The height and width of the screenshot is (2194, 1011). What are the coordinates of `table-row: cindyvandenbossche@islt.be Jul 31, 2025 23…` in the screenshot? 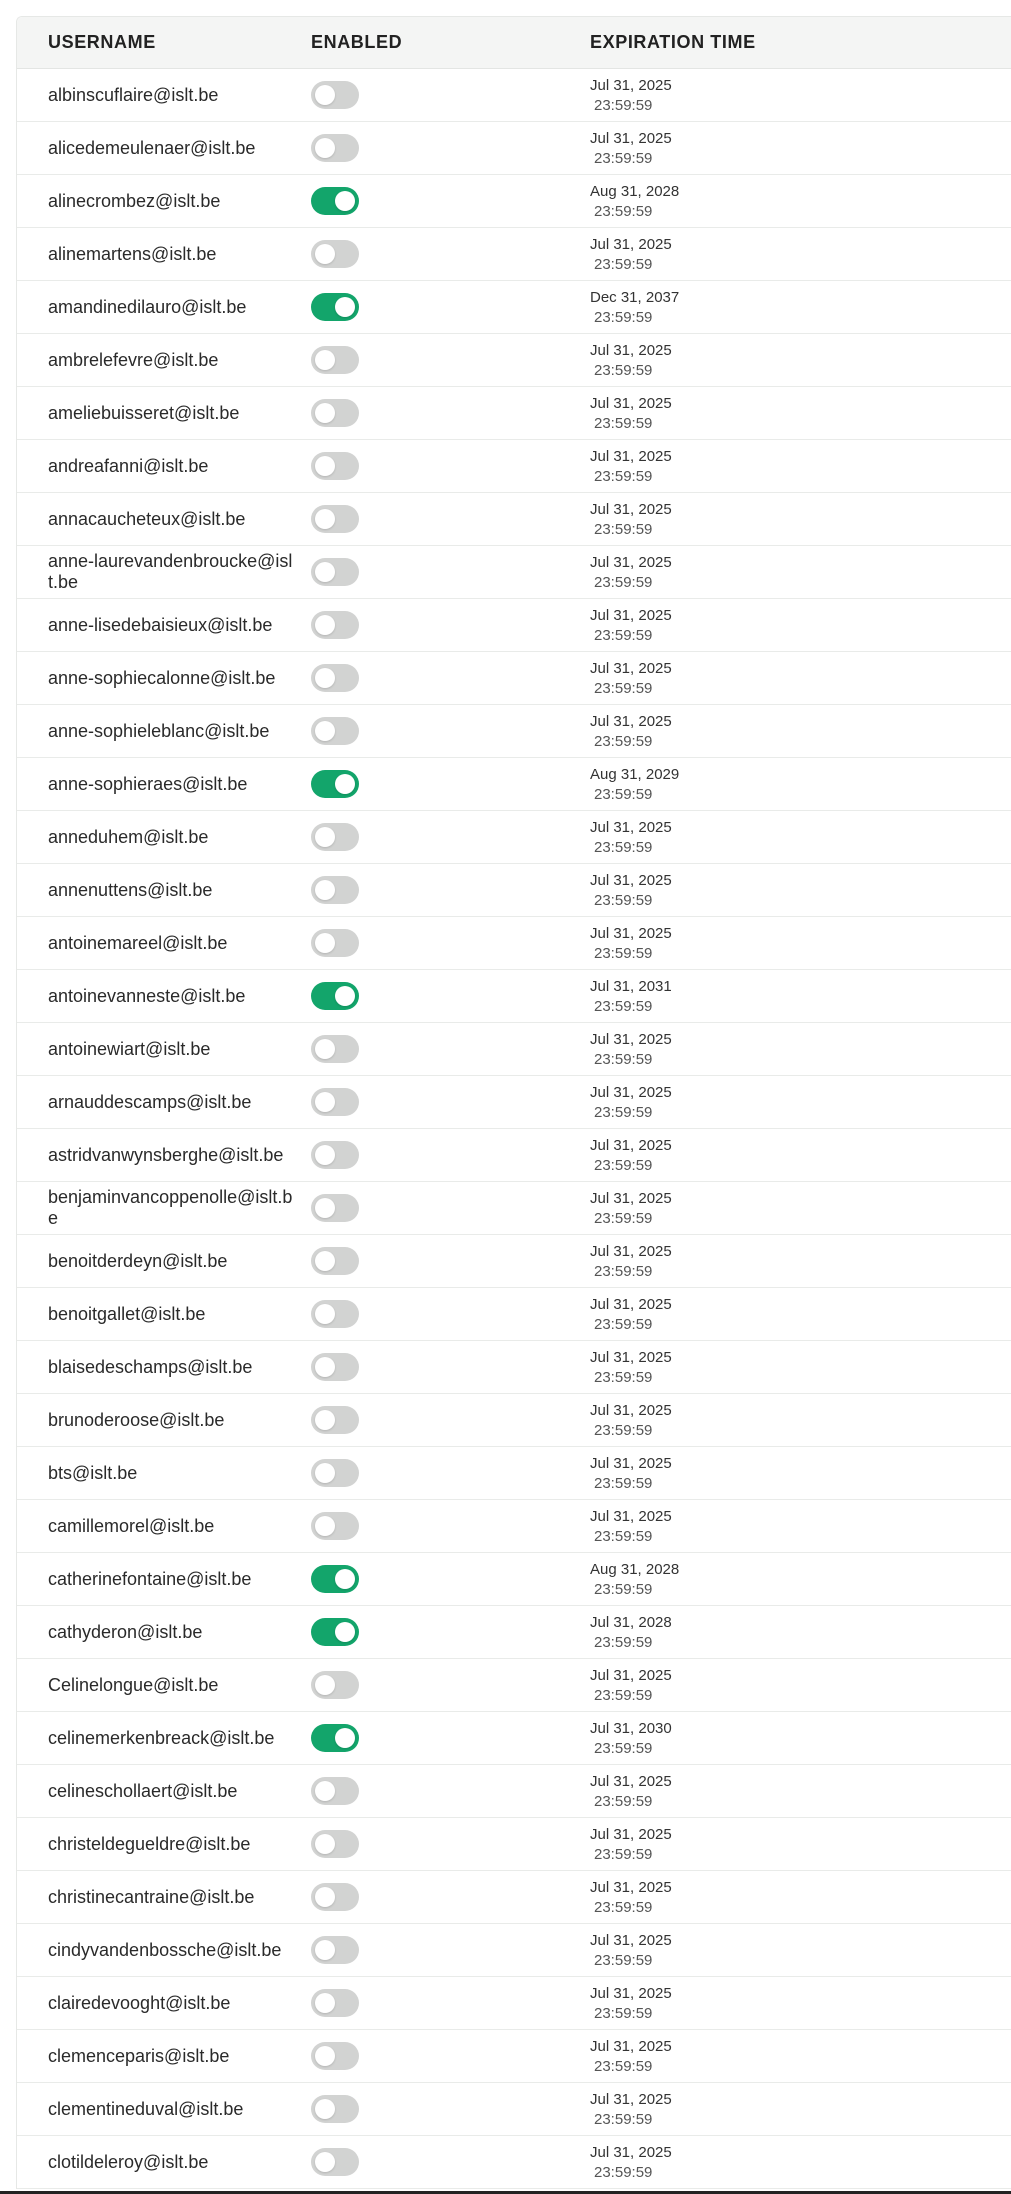 It's located at (514, 1950).